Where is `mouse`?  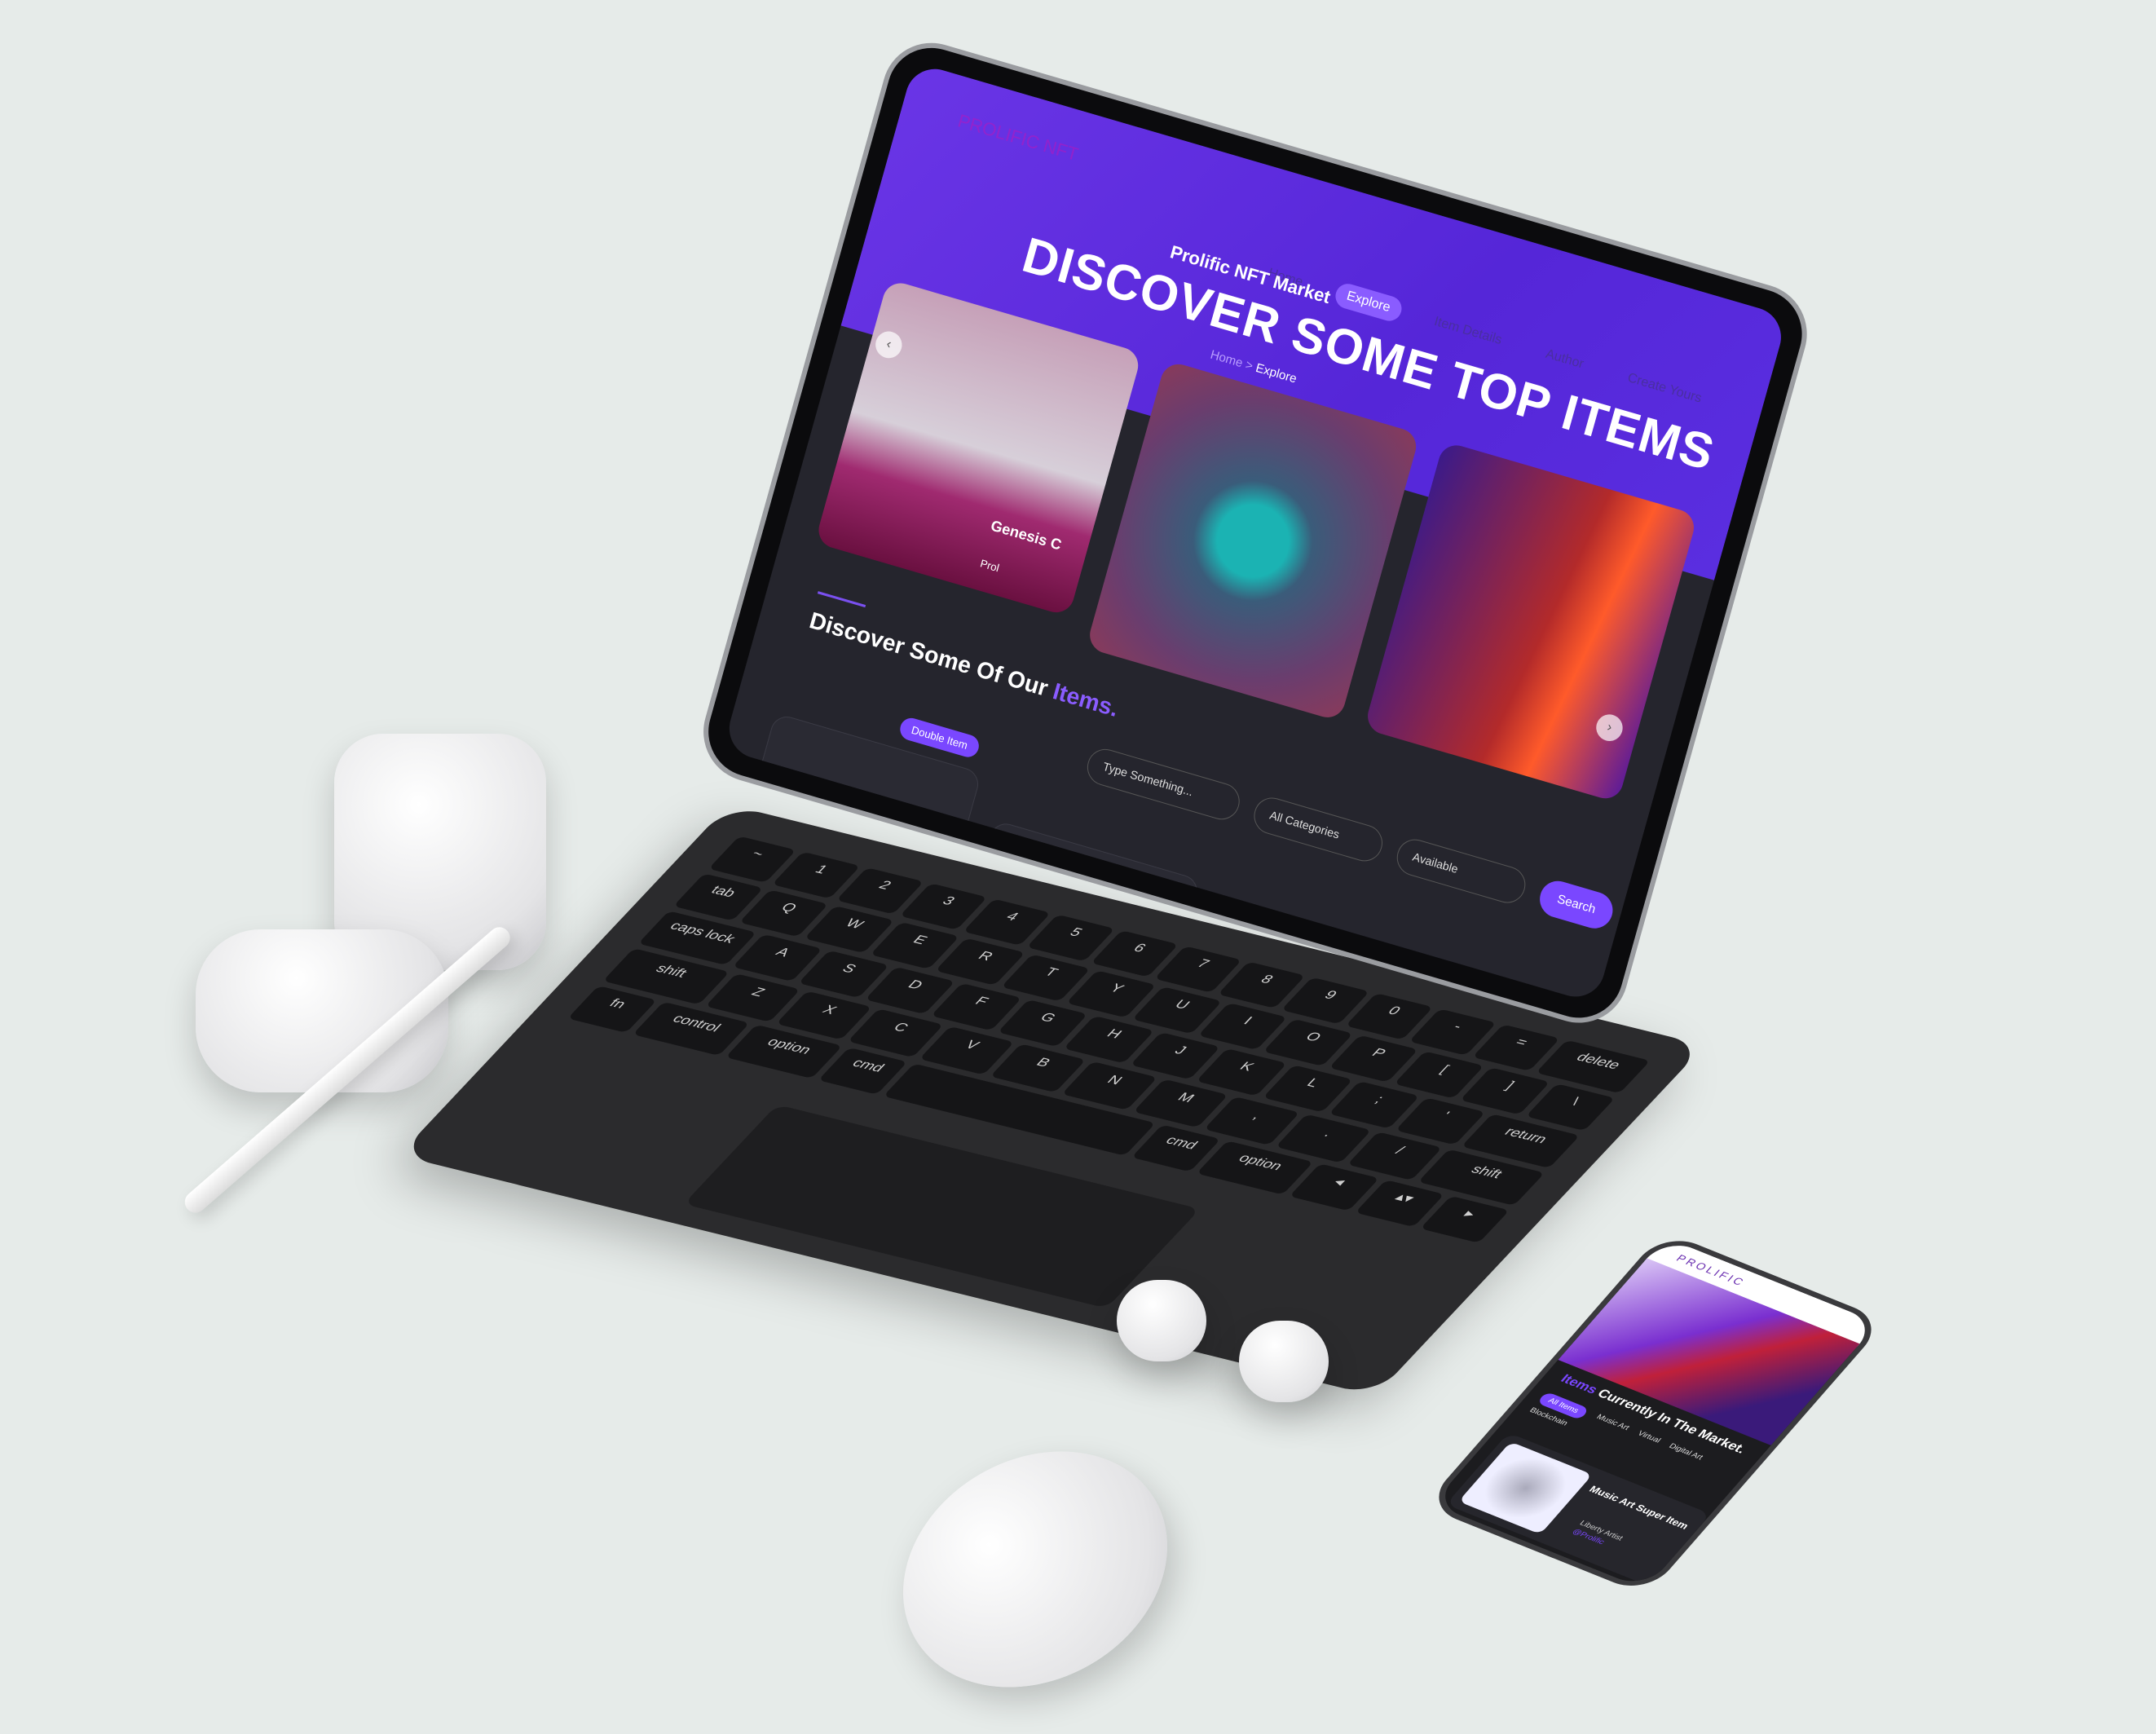 mouse is located at coordinates (1035, 1569).